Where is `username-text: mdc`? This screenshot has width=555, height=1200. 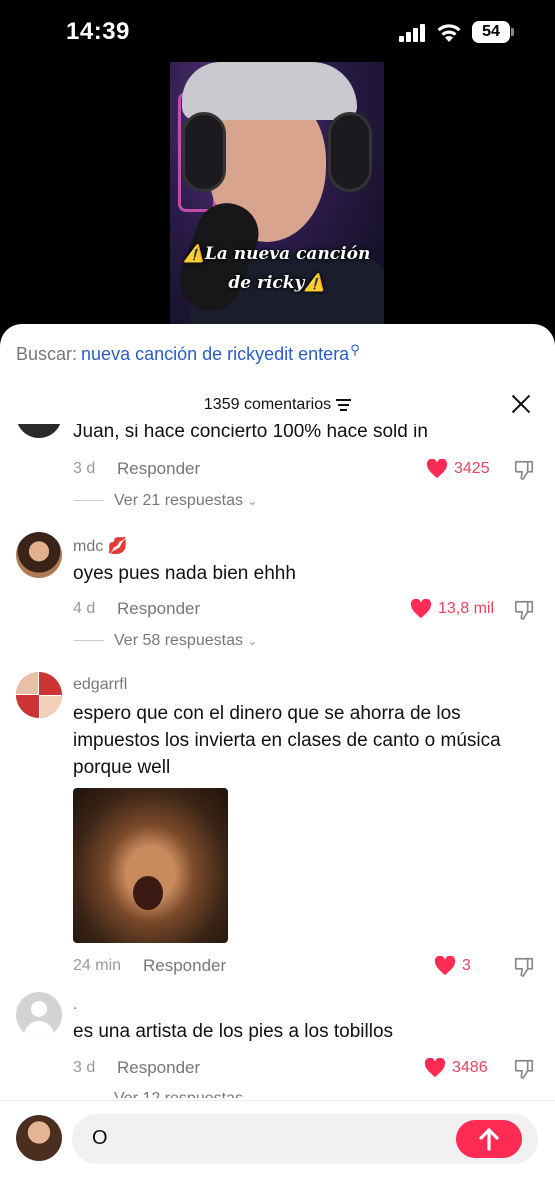 username-text: mdc is located at coordinates (88, 546).